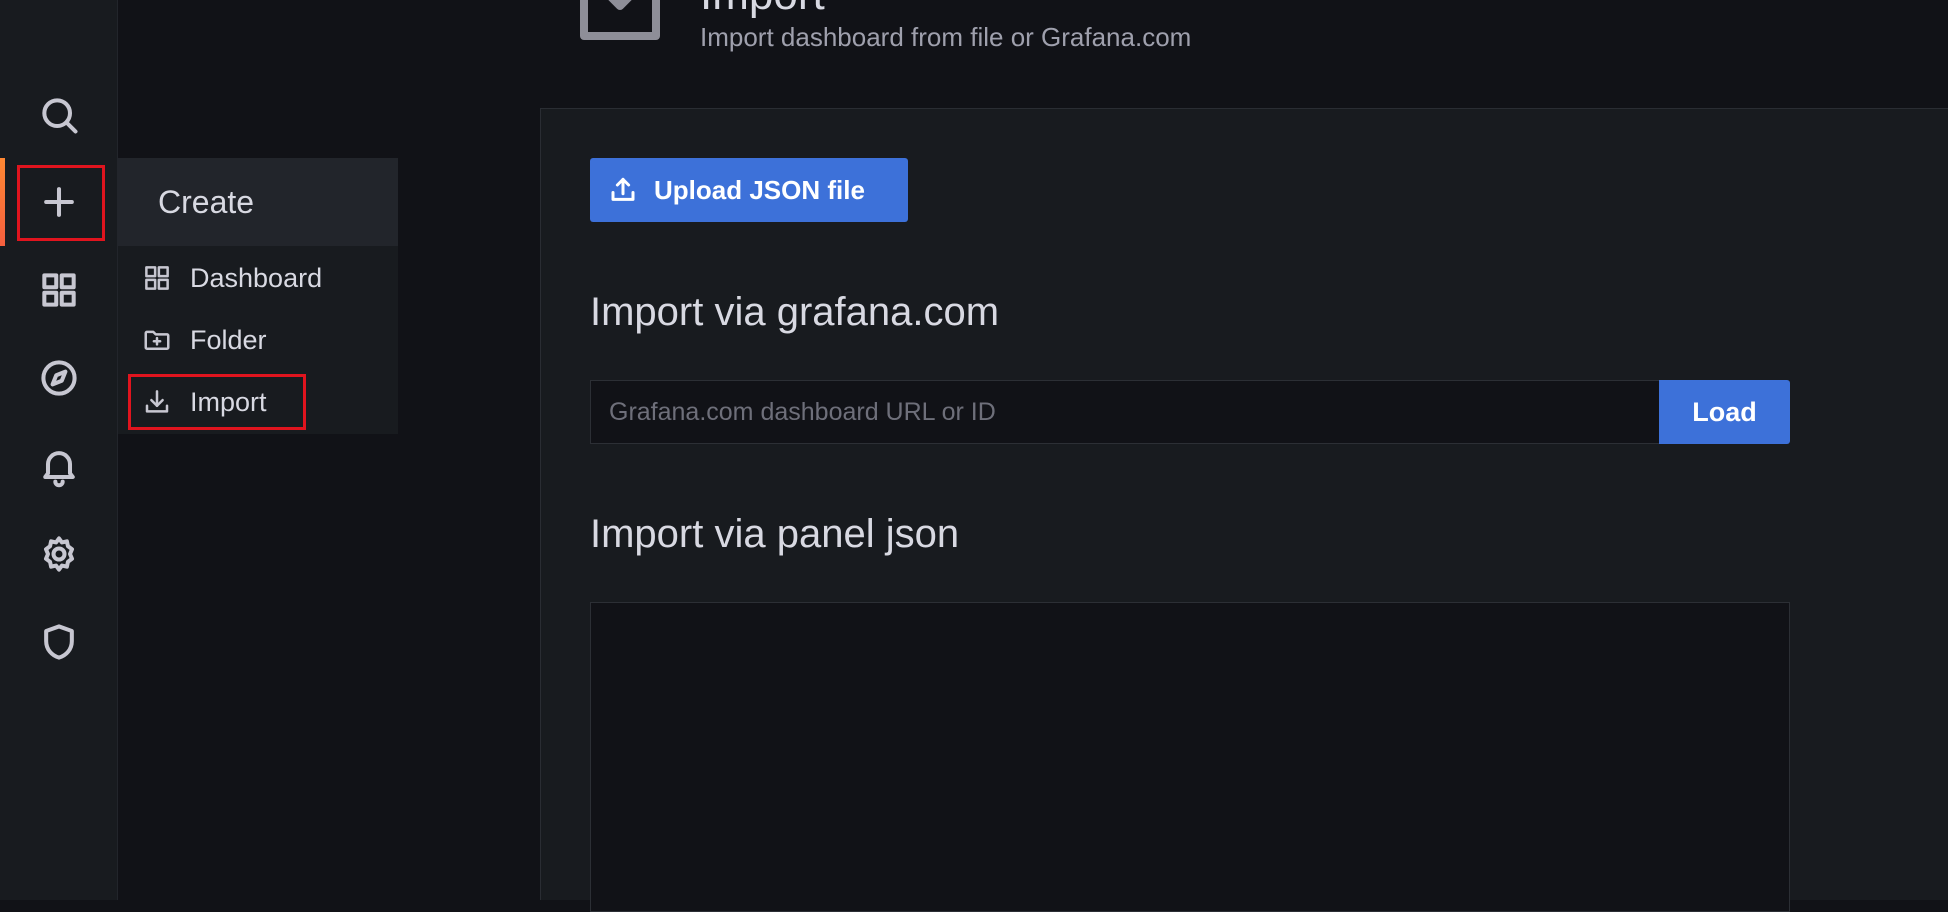  What do you see at coordinates (59, 290) in the screenshot?
I see `dashboards-icon` at bounding box center [59, 290].